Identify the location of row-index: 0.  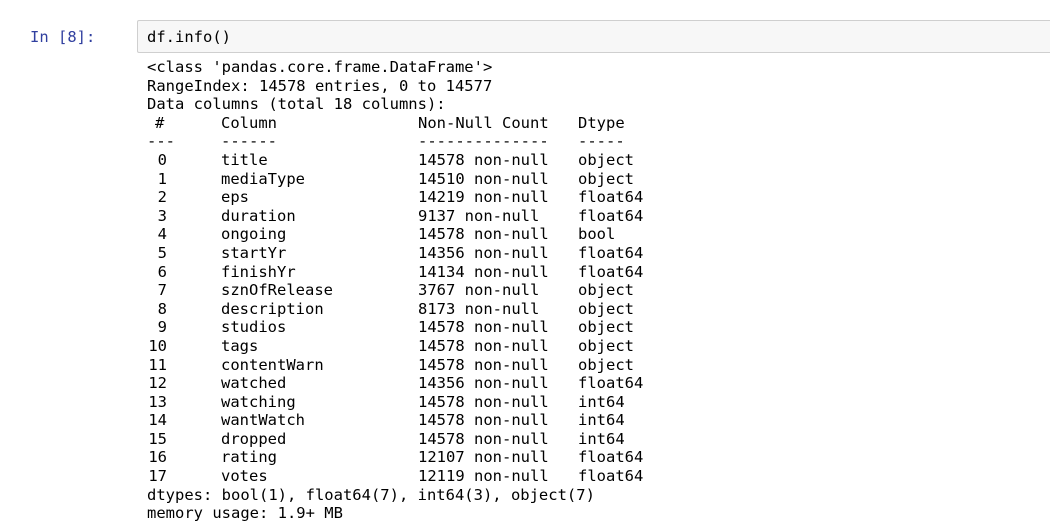
(162, 159).